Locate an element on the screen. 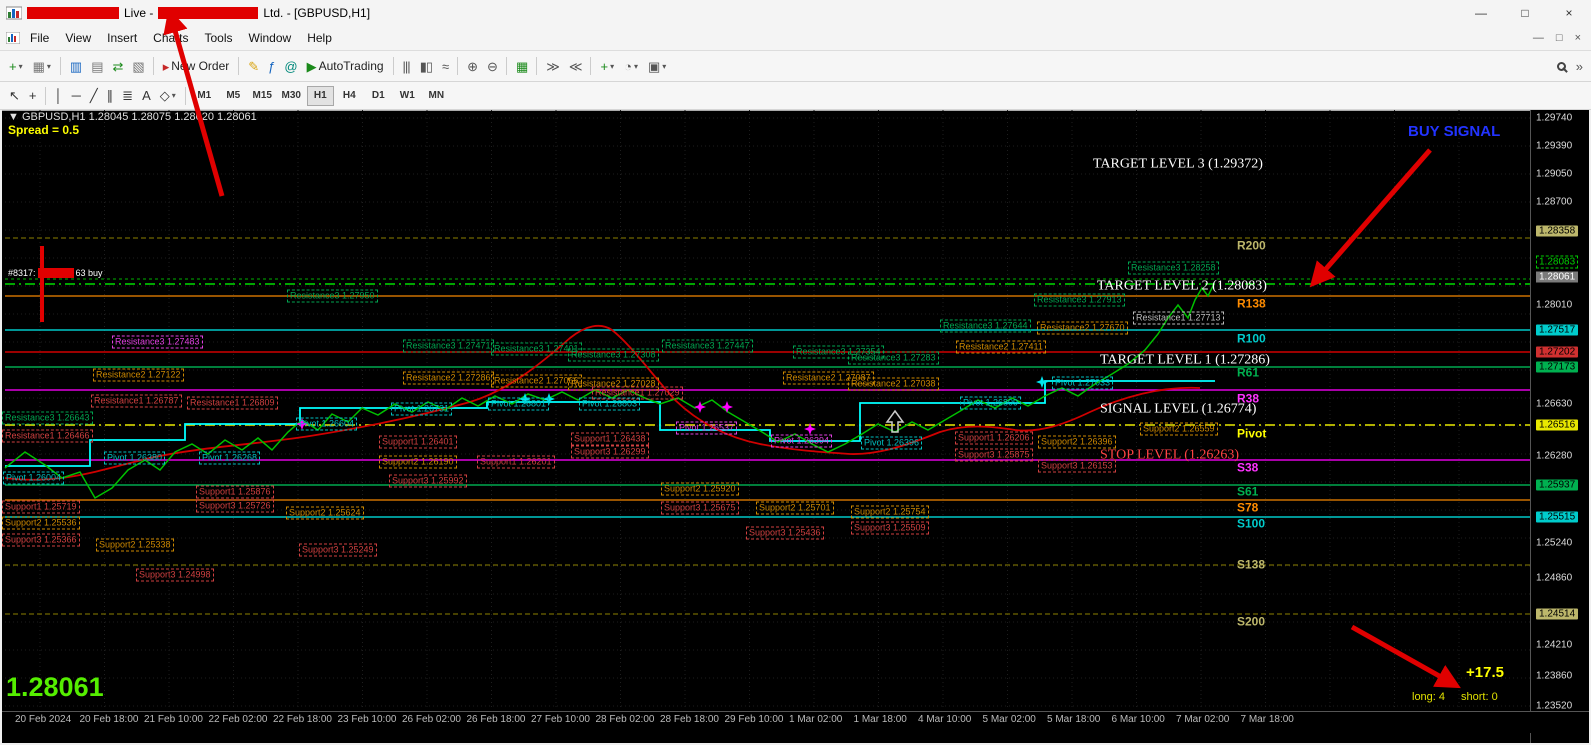  toolbar-text-label-button: A is located at coordinates (146, 95).